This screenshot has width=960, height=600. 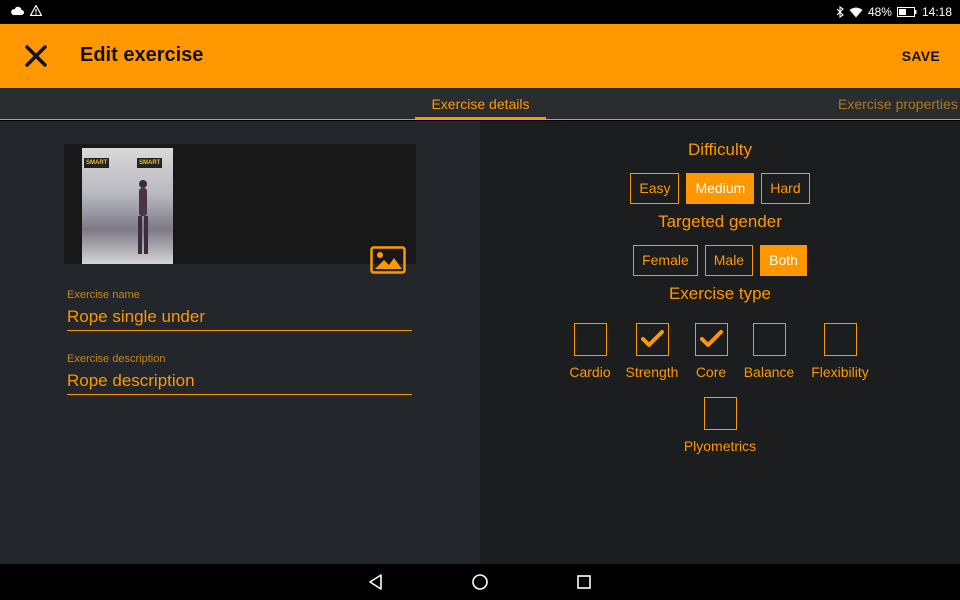 I want to click on type-cardio-checkbox: Cardio, so click(x=590, y=351).